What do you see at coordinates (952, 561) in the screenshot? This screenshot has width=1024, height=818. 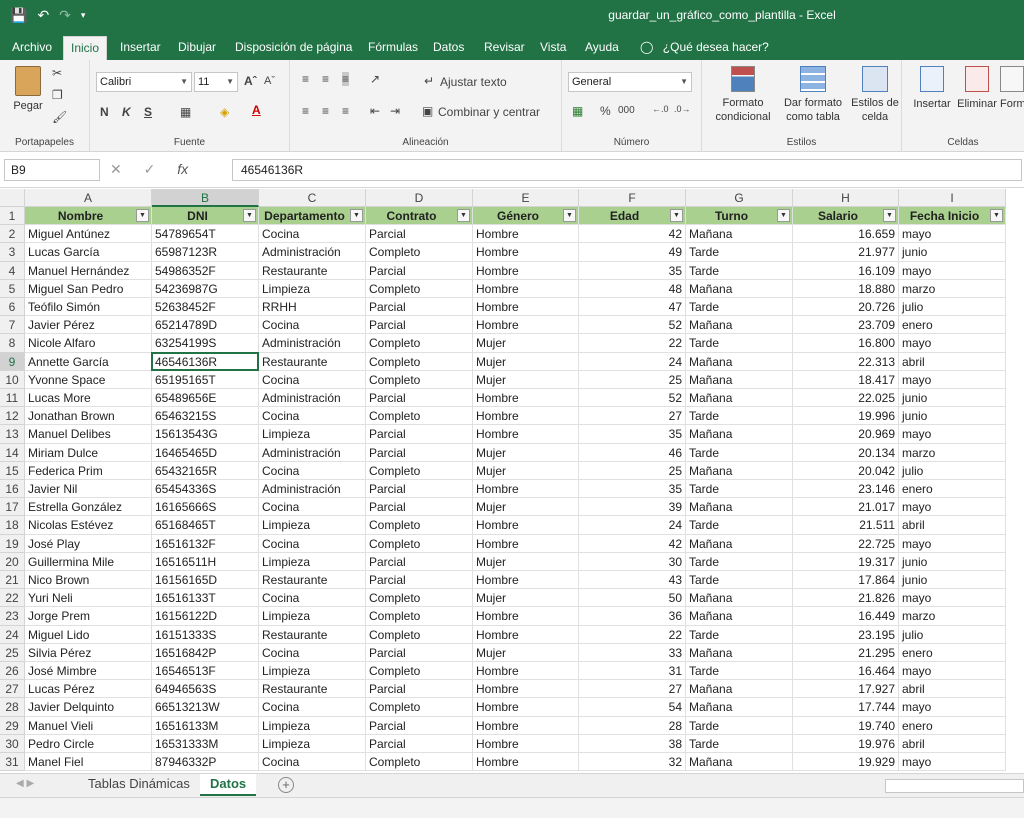 I see `table-cell: junio` at bounding box center [952, 561].